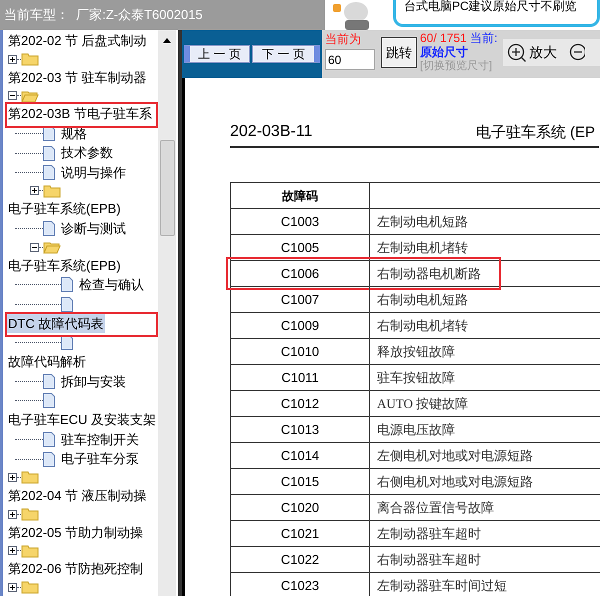 The width and height of the screenshot is (600, 596). Describe the element at coordinates (444, 52) in the screenshot. I see `size-label: 原始尺寸` at that location.